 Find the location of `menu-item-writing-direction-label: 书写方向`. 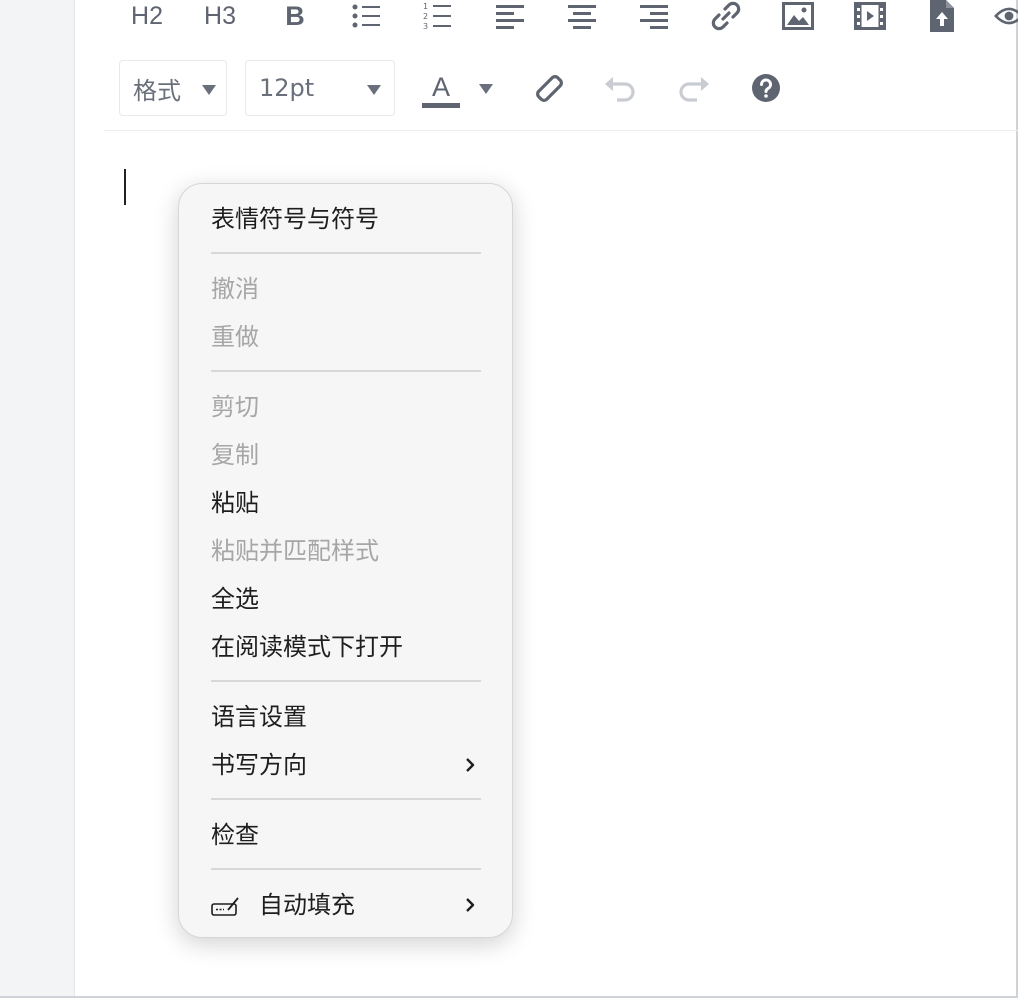

menu-item-writing-direction-label: 书写方向 is located at coordinates (259, 765).